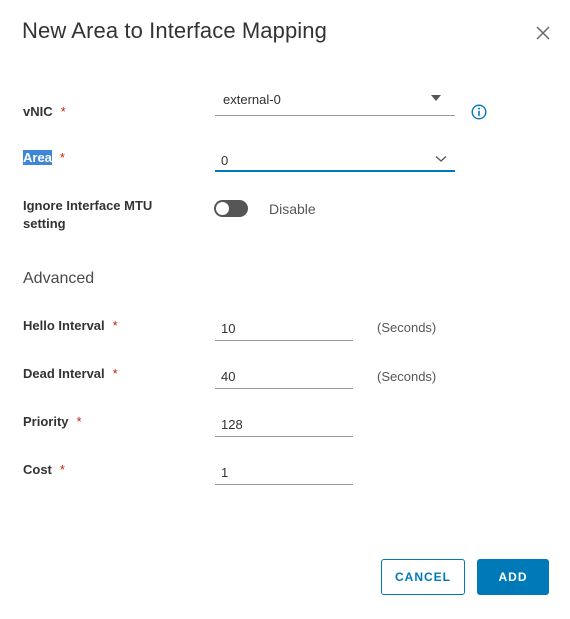 Image resolution: width=570 pixels, height=619 pixels. What do you see at coordinates (52, 421) in the screenshot?
I see `priority-label: Priority *` at bounding box center [52, 421].